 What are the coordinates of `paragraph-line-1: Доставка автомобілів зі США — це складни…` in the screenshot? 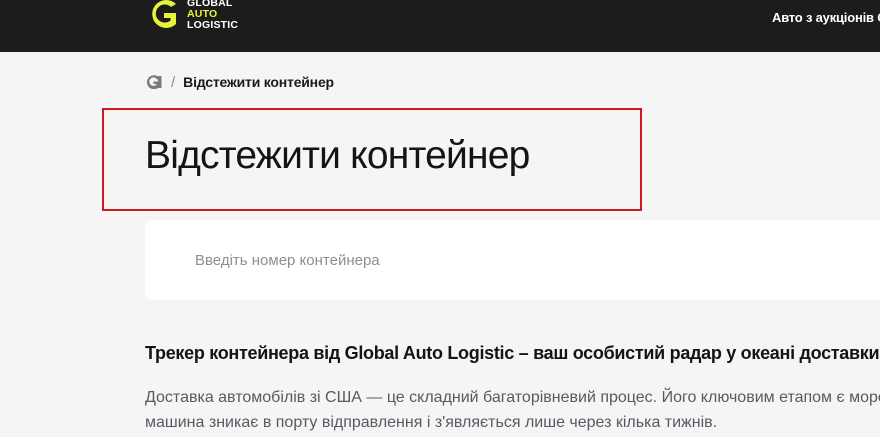 It's located at (512, 397).